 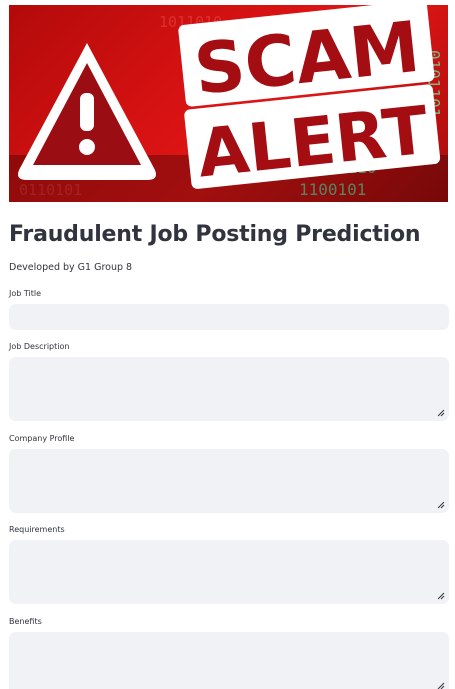 What do you see at coordinates (42, 438) in the screenshot?
I see `company-profile-label: Company Profile` at bounding box center [42, 438].